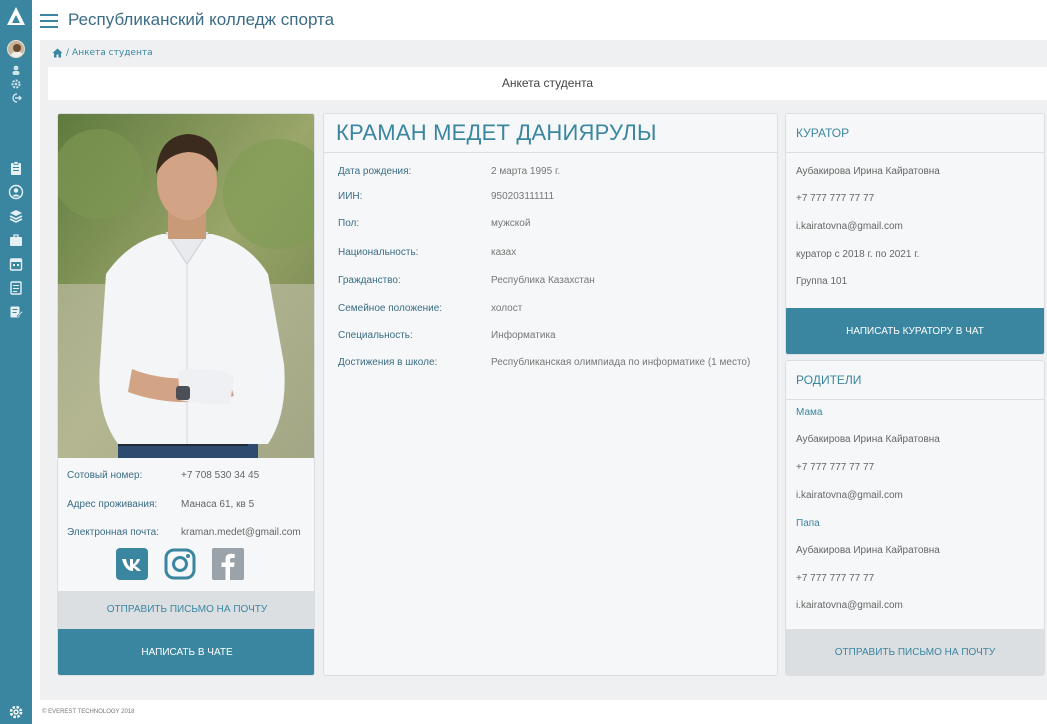 This screenshot has height=724, width=1047. I want to click on curator-email: i.kairatovna@gmail.com, so click(849, 226).